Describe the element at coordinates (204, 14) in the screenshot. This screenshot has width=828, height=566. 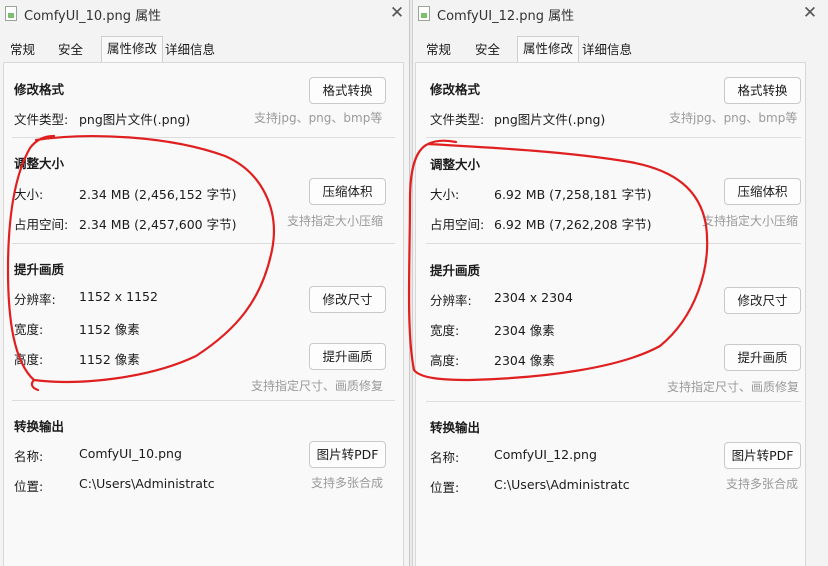
I see `title-bar: ComfyUI_10.png 属性 ✕` at that location.